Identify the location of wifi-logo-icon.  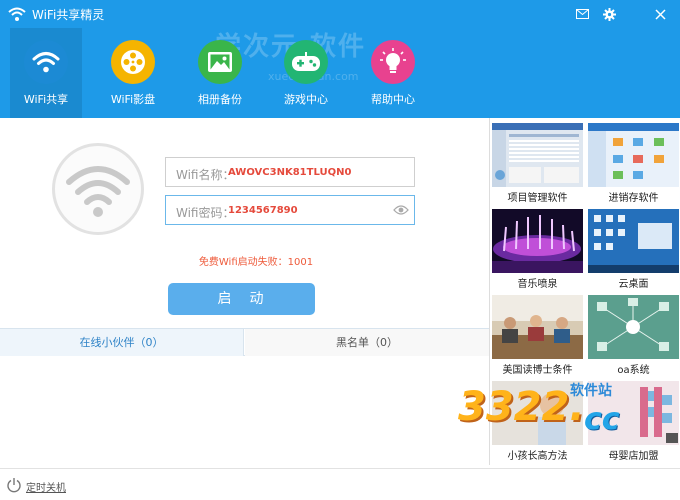
(17, 14).